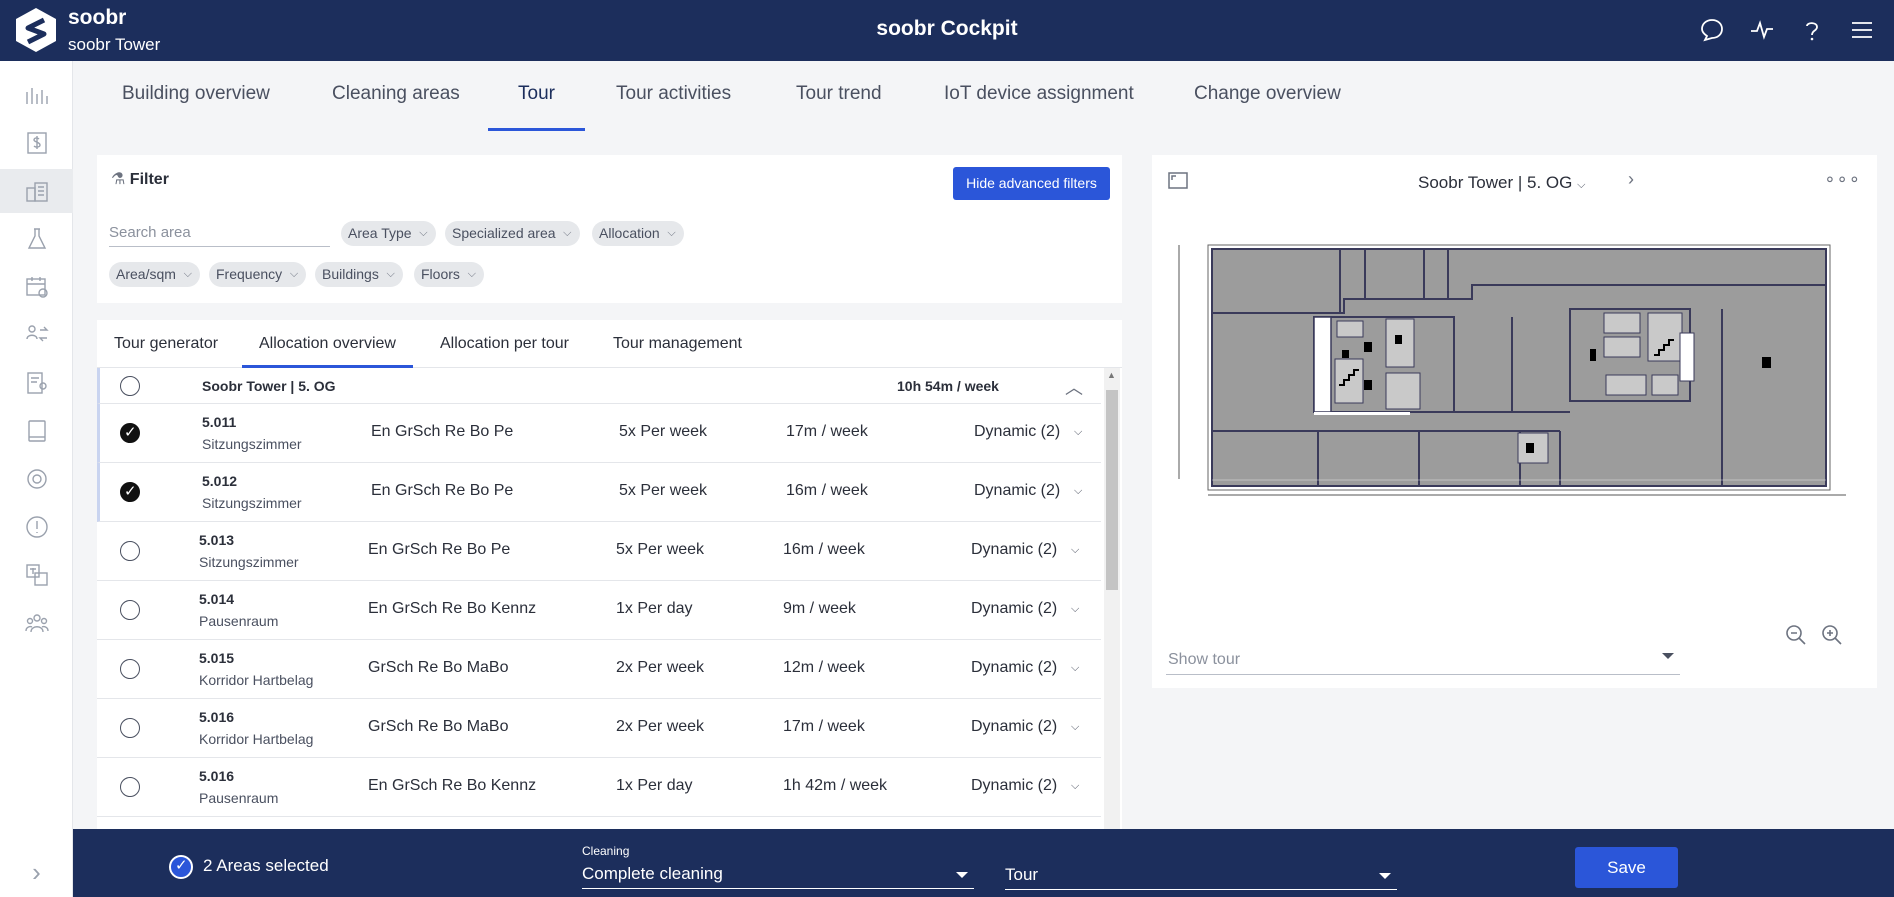 The image size is (1894, 897). I want to click on area-tasks: GrSch Re Bo MaBo, so click(438, 667).